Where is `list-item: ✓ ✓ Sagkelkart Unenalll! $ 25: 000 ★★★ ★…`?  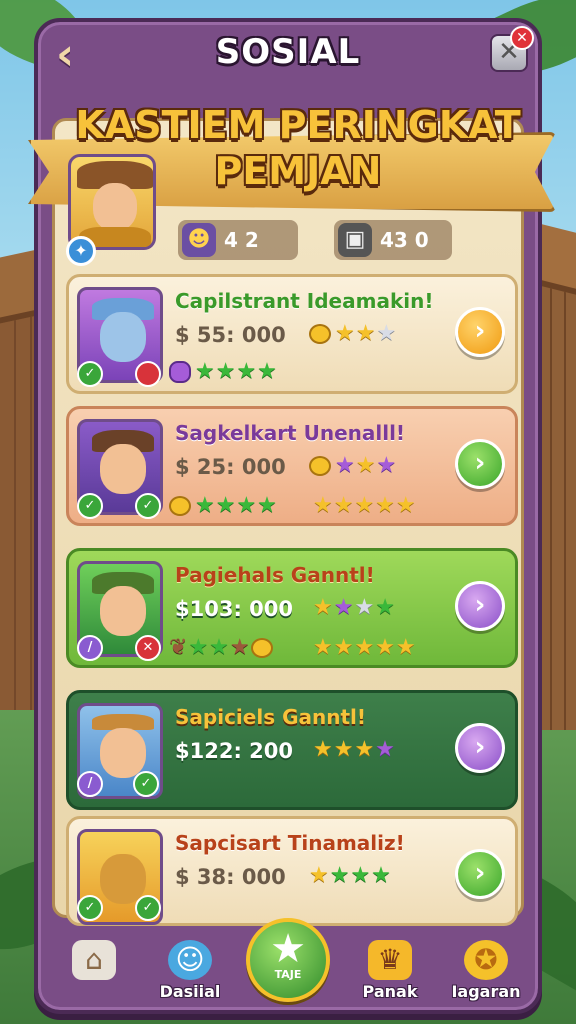 list-item: ✓ ✓ Sagkelkart Unenalll! $ 25: 000 ★★★ ★… is located at coordinates (292, 466).